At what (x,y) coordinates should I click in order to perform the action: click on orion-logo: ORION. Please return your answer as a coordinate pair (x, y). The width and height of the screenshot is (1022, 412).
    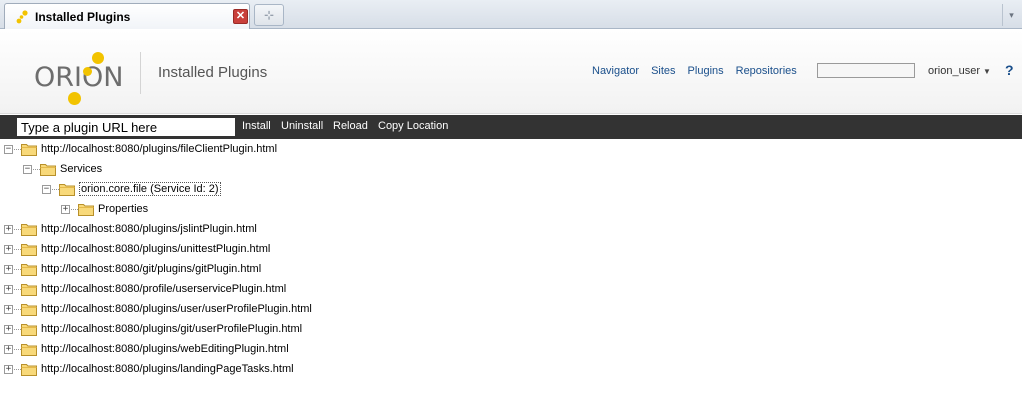
    Looking at the image, I should click on (78, 72).